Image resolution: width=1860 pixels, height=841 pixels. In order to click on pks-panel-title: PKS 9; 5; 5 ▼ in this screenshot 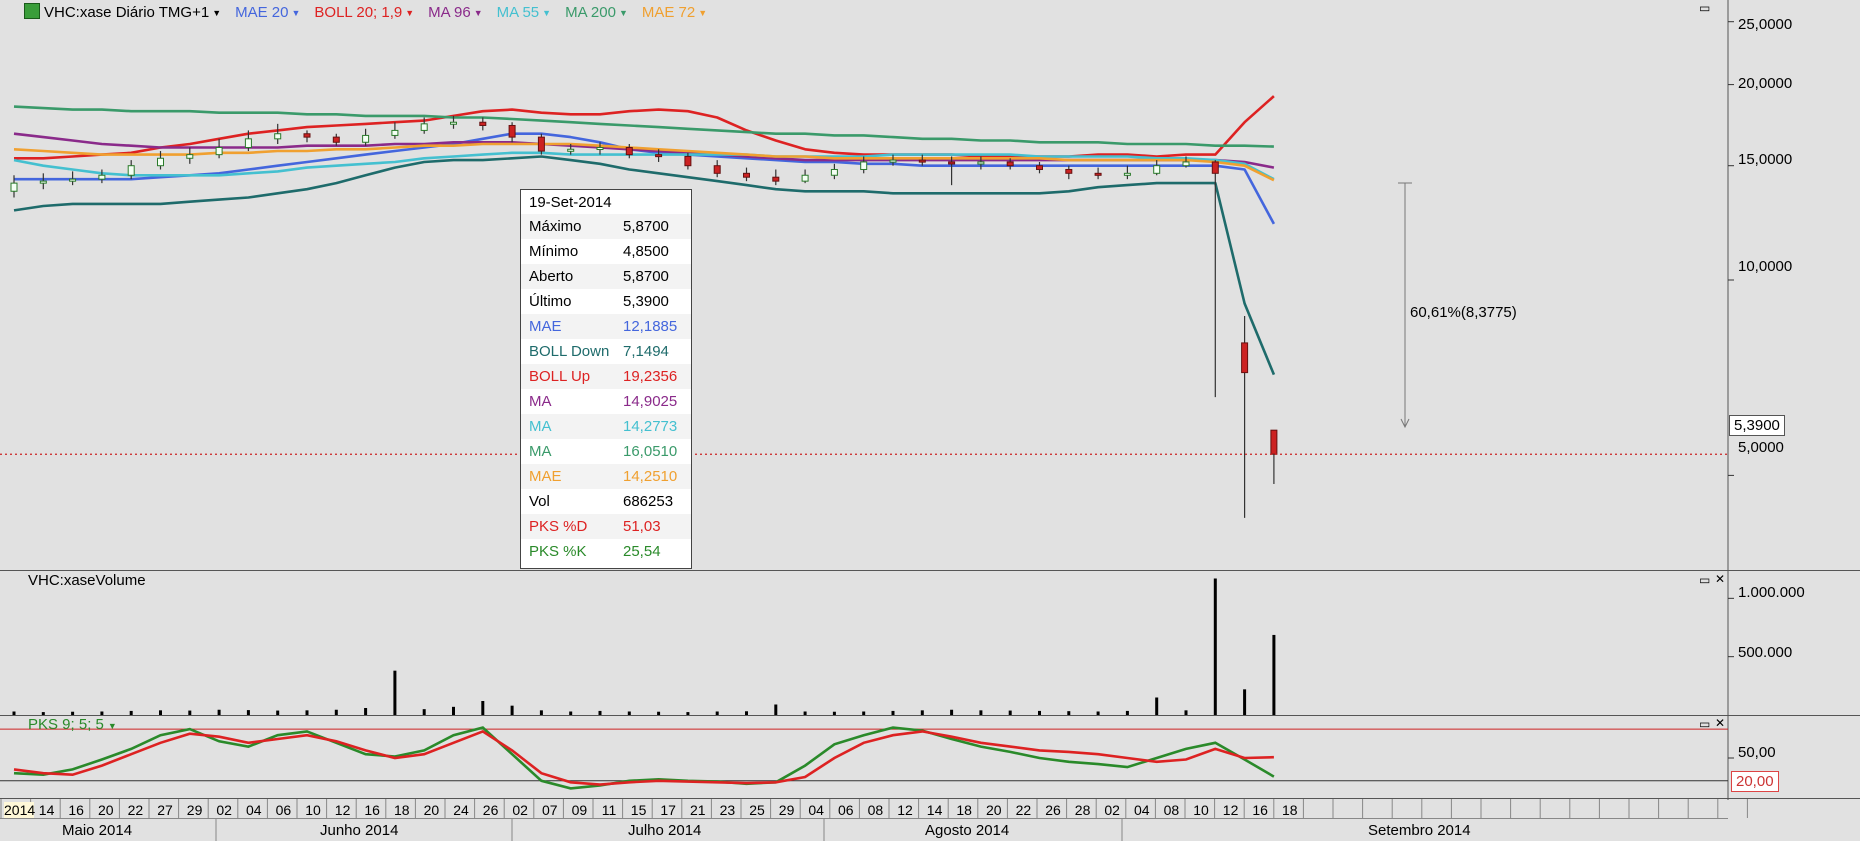, I will do `click(72, 724)`.